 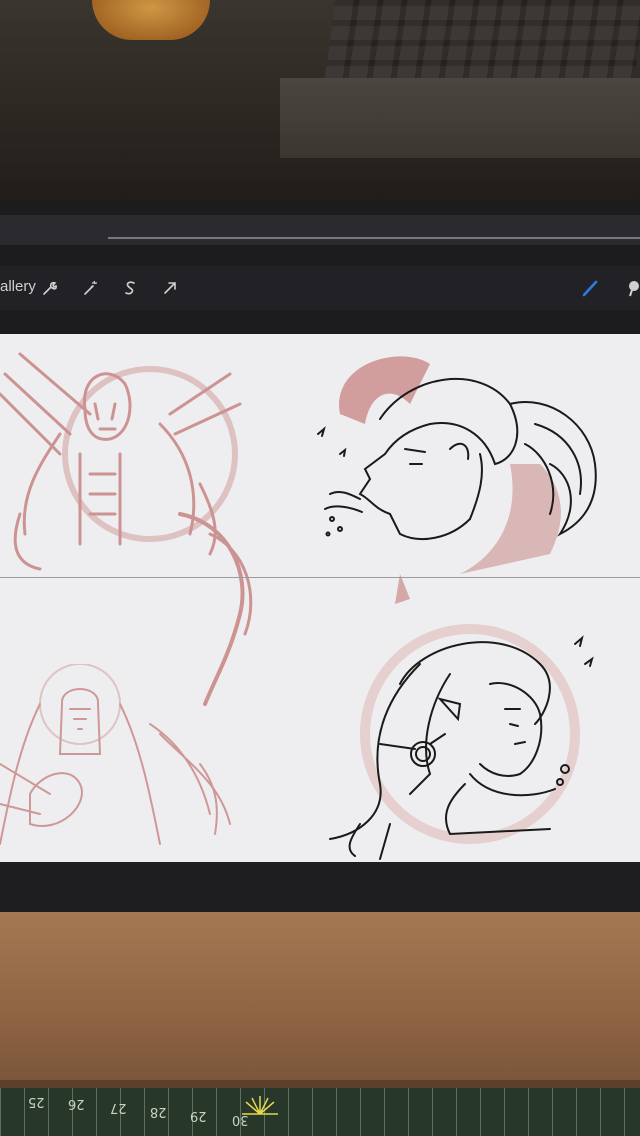 I want to click on tablet-bottom-bezel, so click(x=320, y=887).